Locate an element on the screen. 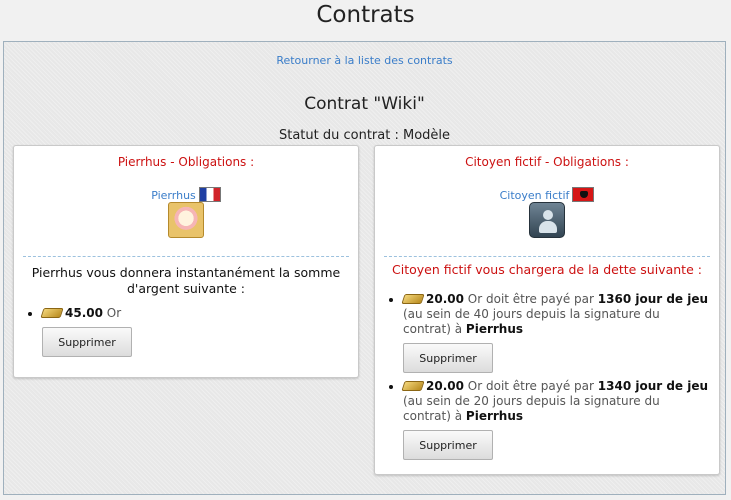  party-link-pierrhus: Pierrhus is located at coordinates (173, 195).